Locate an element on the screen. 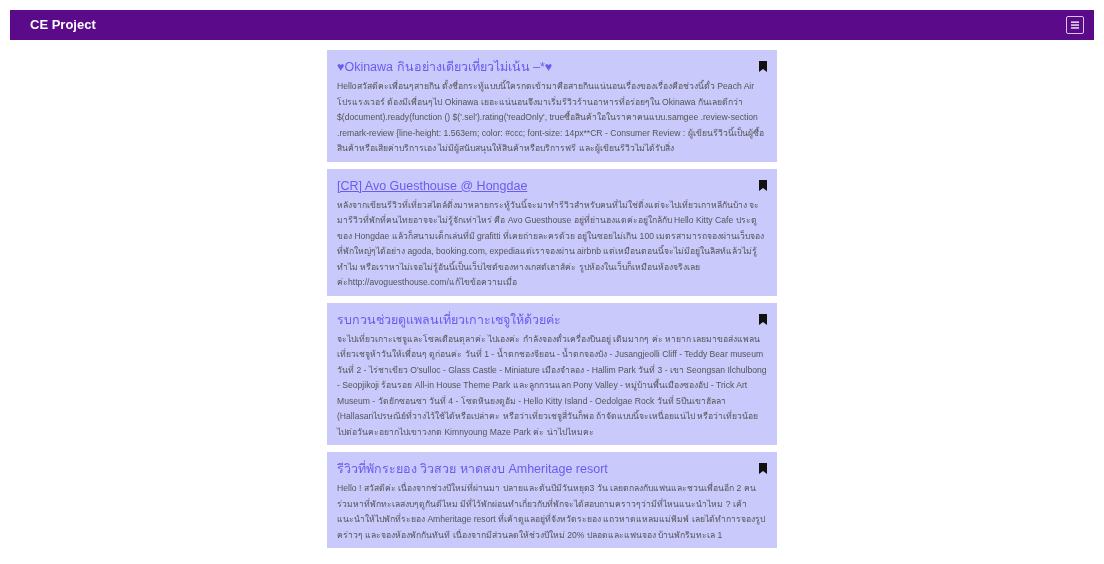  post-title: รีวิวที่พักระยอง วิวสวย หาดสงบ Amheritage resort is located at coordinates (472, 469).